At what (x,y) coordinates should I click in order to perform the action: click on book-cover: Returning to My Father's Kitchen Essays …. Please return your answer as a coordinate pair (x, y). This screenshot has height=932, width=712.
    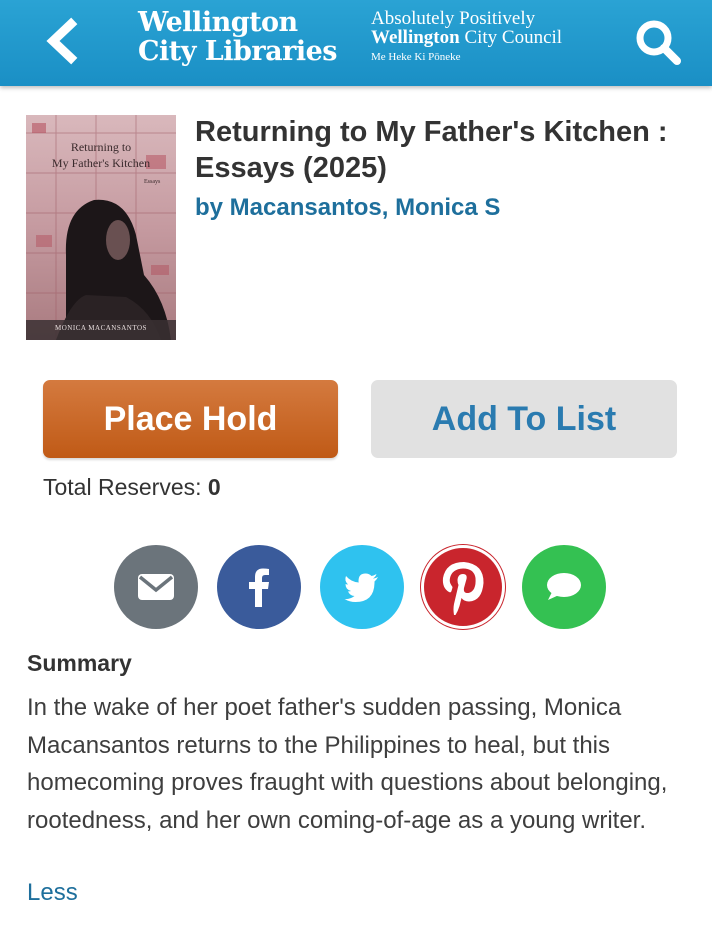
    Looking at the image, I should click on (101, 227).